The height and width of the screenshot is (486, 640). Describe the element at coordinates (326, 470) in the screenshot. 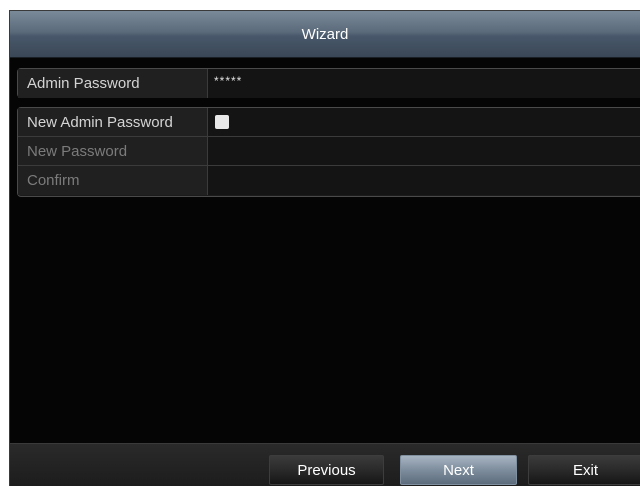

I see `previous-button: Previous` at that location.